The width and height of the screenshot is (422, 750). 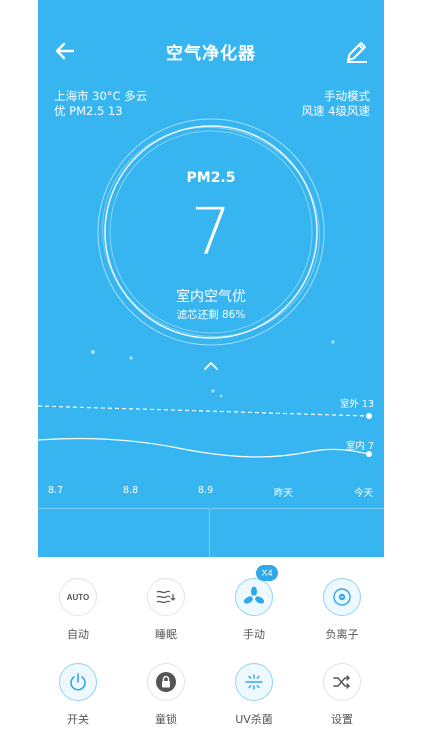 What do you see at coordinates (78, 597) in the screenshot?
I see `auto-icon: AUTO` at bounding box center [78, 597].